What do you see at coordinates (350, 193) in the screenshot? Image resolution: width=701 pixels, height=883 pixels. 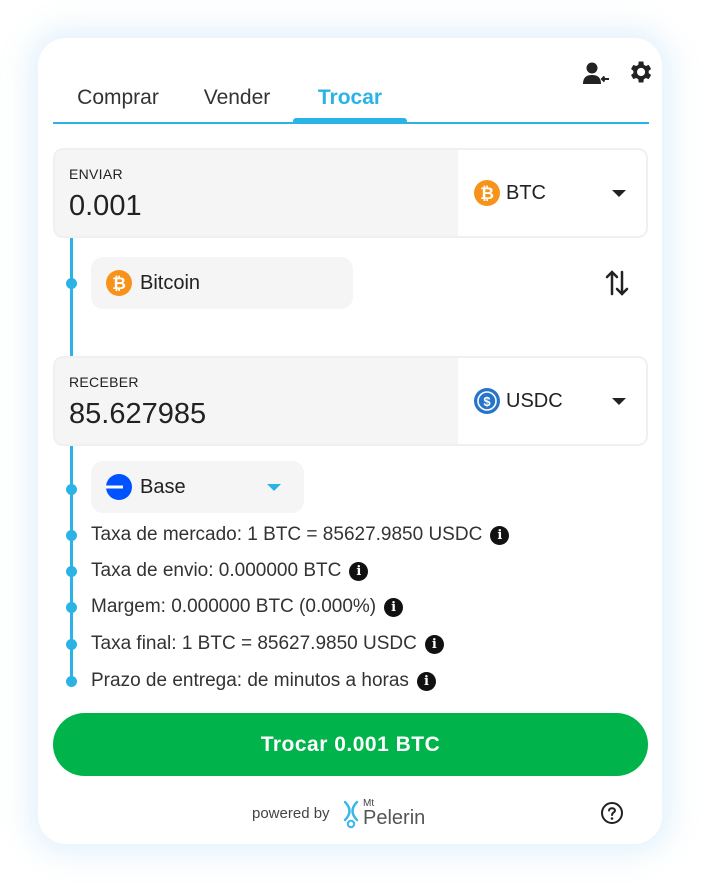 I see `send-amount-row: ENVIAR 0.001 ₿ BTC` at bounding box center [350, 193].